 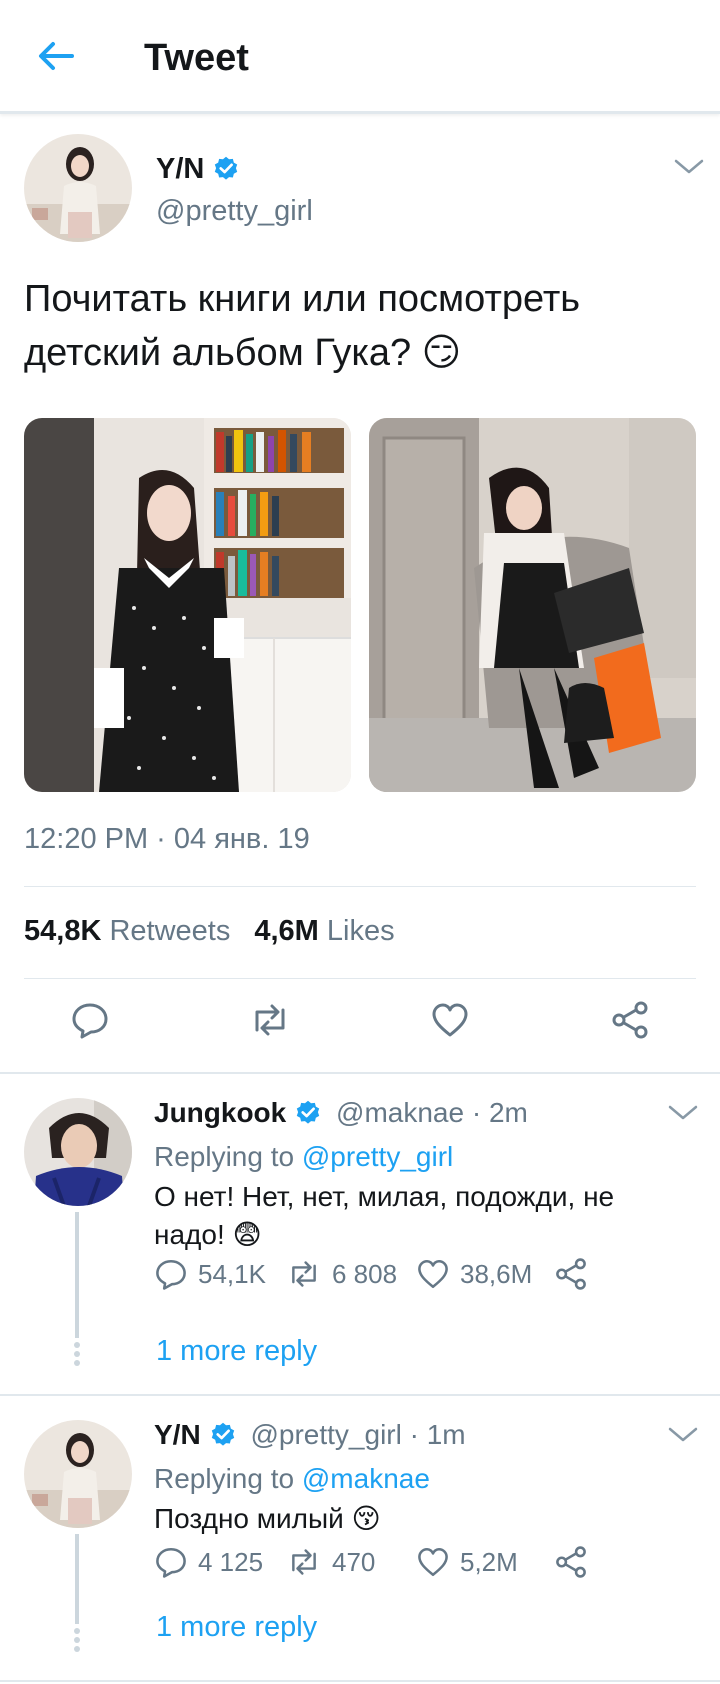 I want to click on retweet-count: 470, so click(x=354, y=1561).